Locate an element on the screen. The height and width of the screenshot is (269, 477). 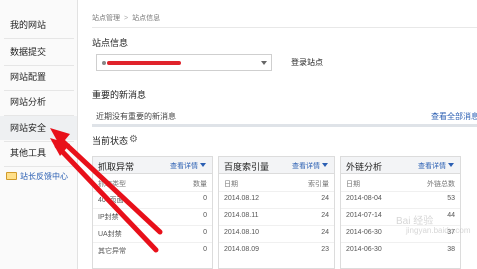
table-cell: 2014.08.10 is located at coordinates (242, 232).